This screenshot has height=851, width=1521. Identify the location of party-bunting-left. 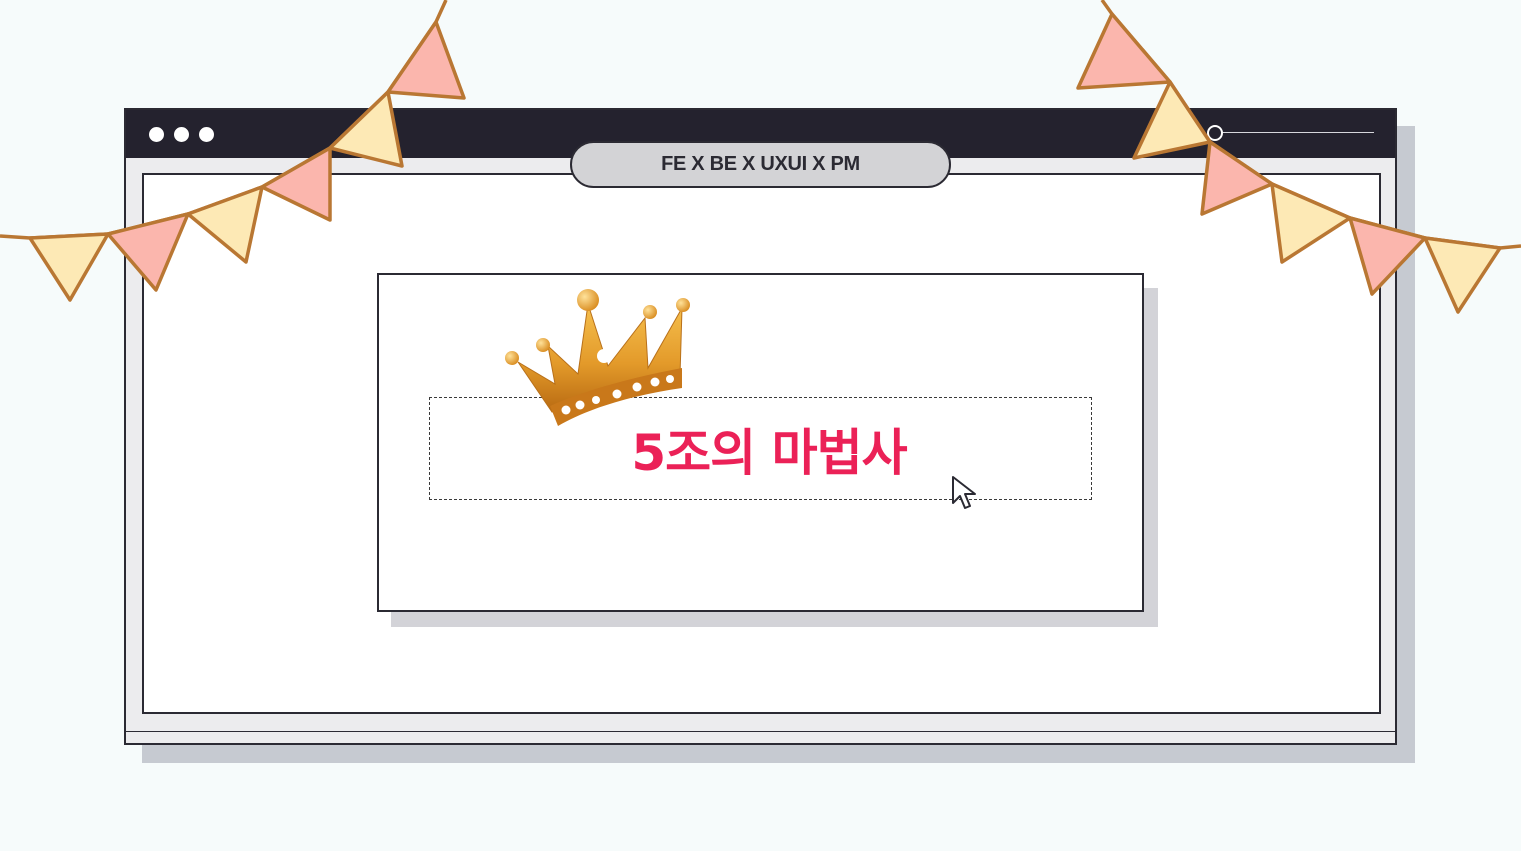
(233, 151).